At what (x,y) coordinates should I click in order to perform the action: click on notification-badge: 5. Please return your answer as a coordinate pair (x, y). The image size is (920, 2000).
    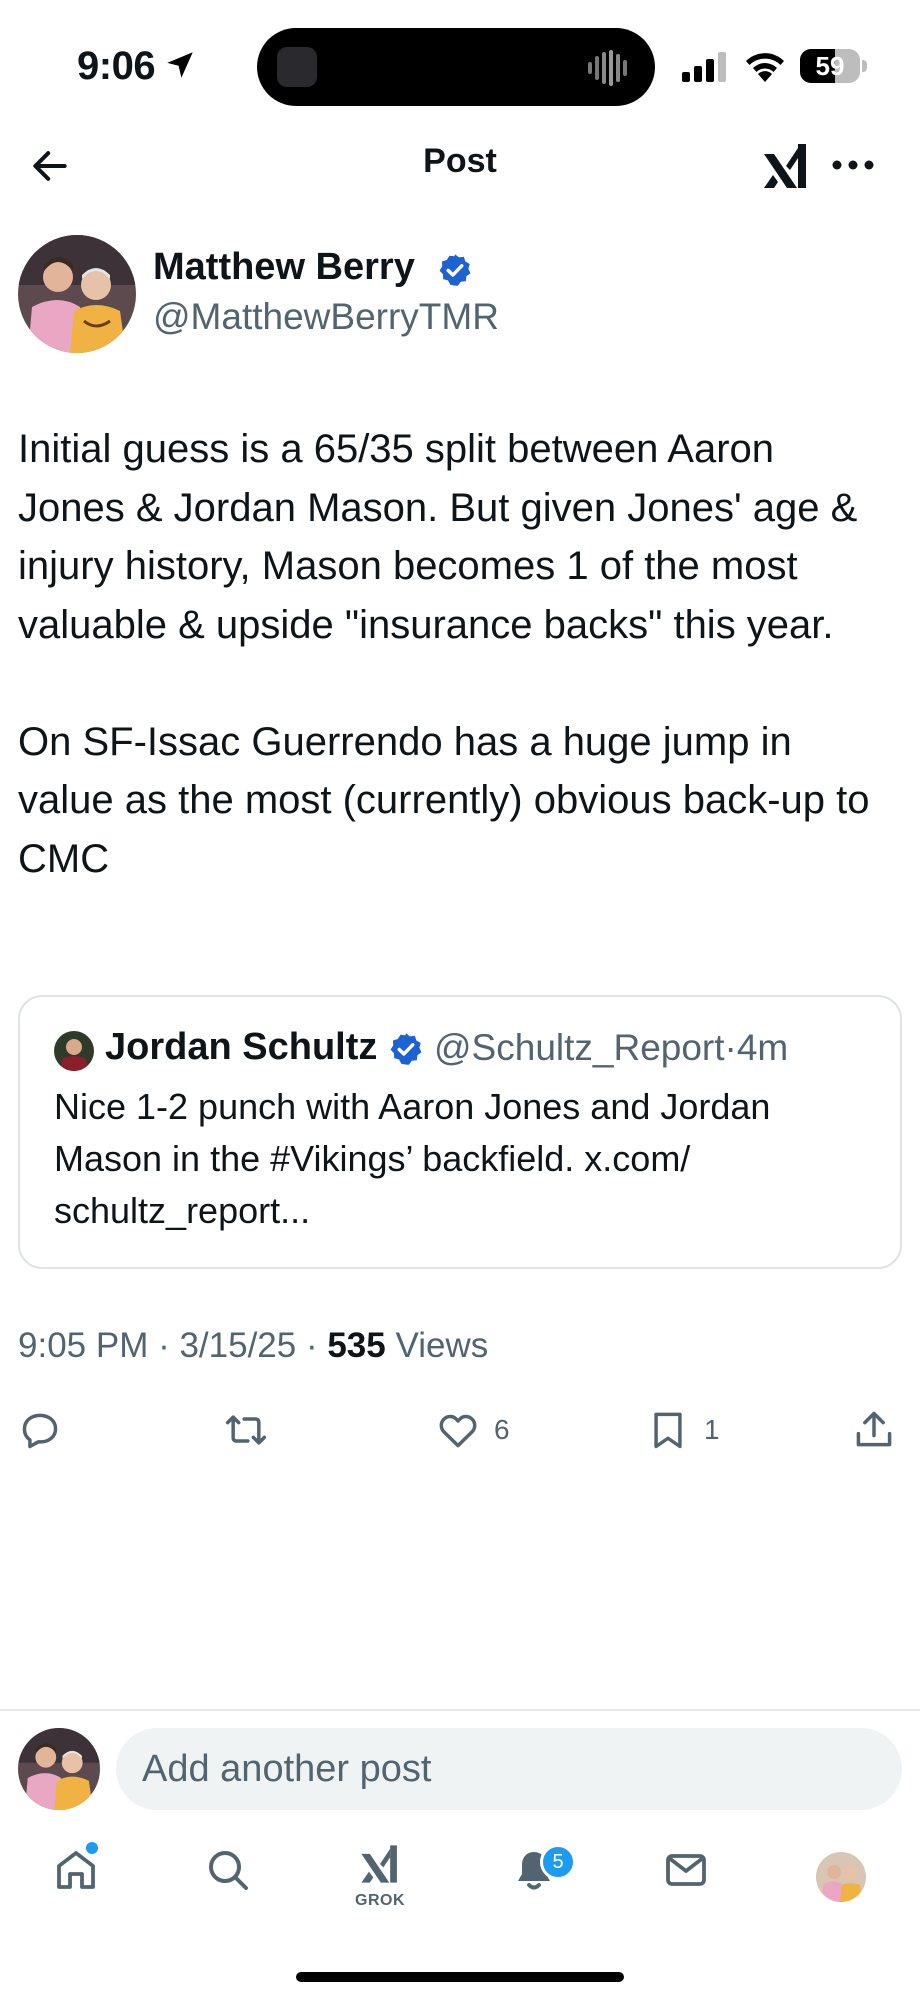
    Looking at the image, I should click on (558, 1862).